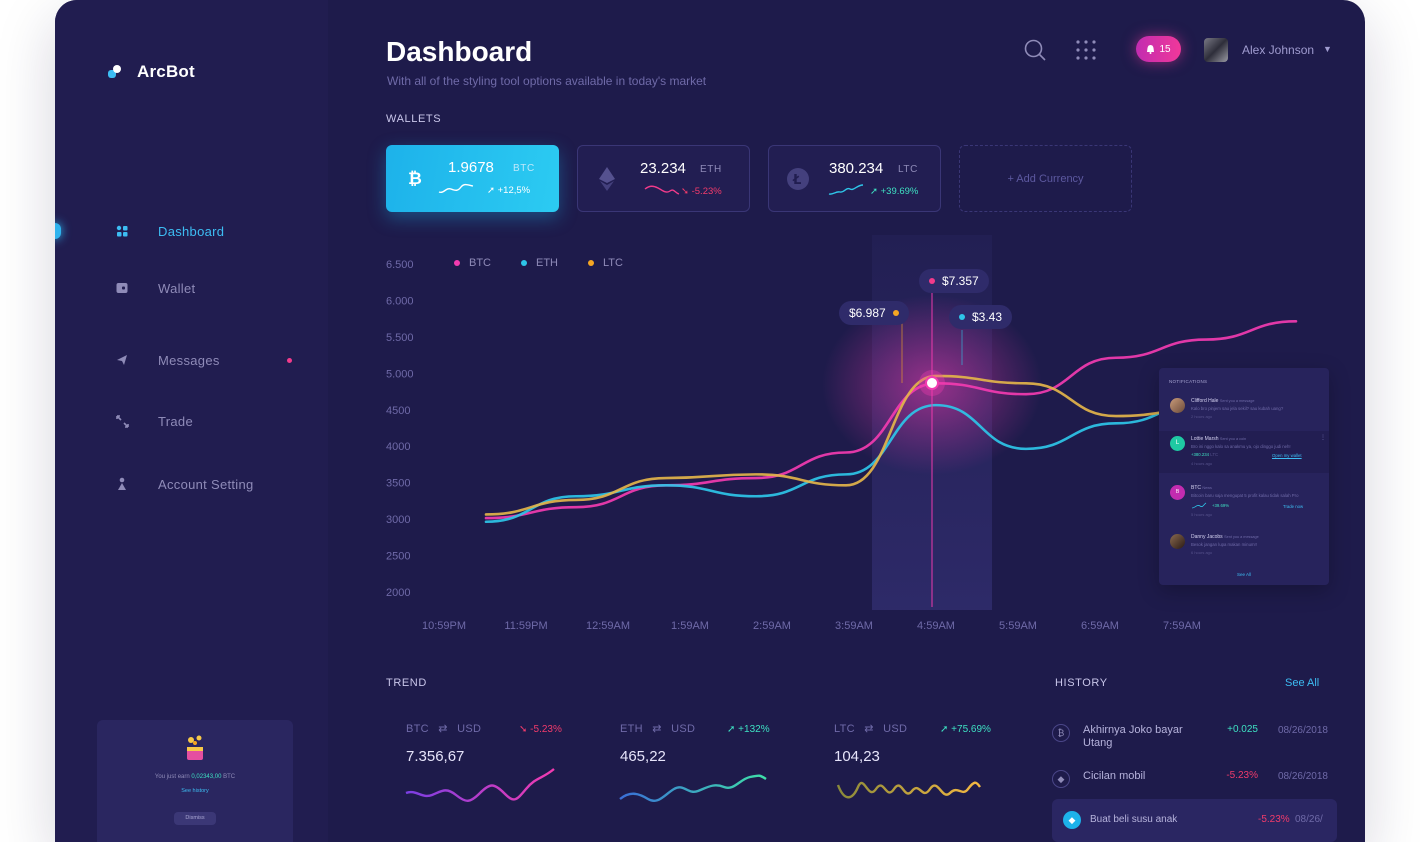 The height and width of the screenshot is (842, 1420). What do you see at coordinates (229, 777) in the screenshot?
I see `earn-unit: BTC` at bounding box center [229, 777].